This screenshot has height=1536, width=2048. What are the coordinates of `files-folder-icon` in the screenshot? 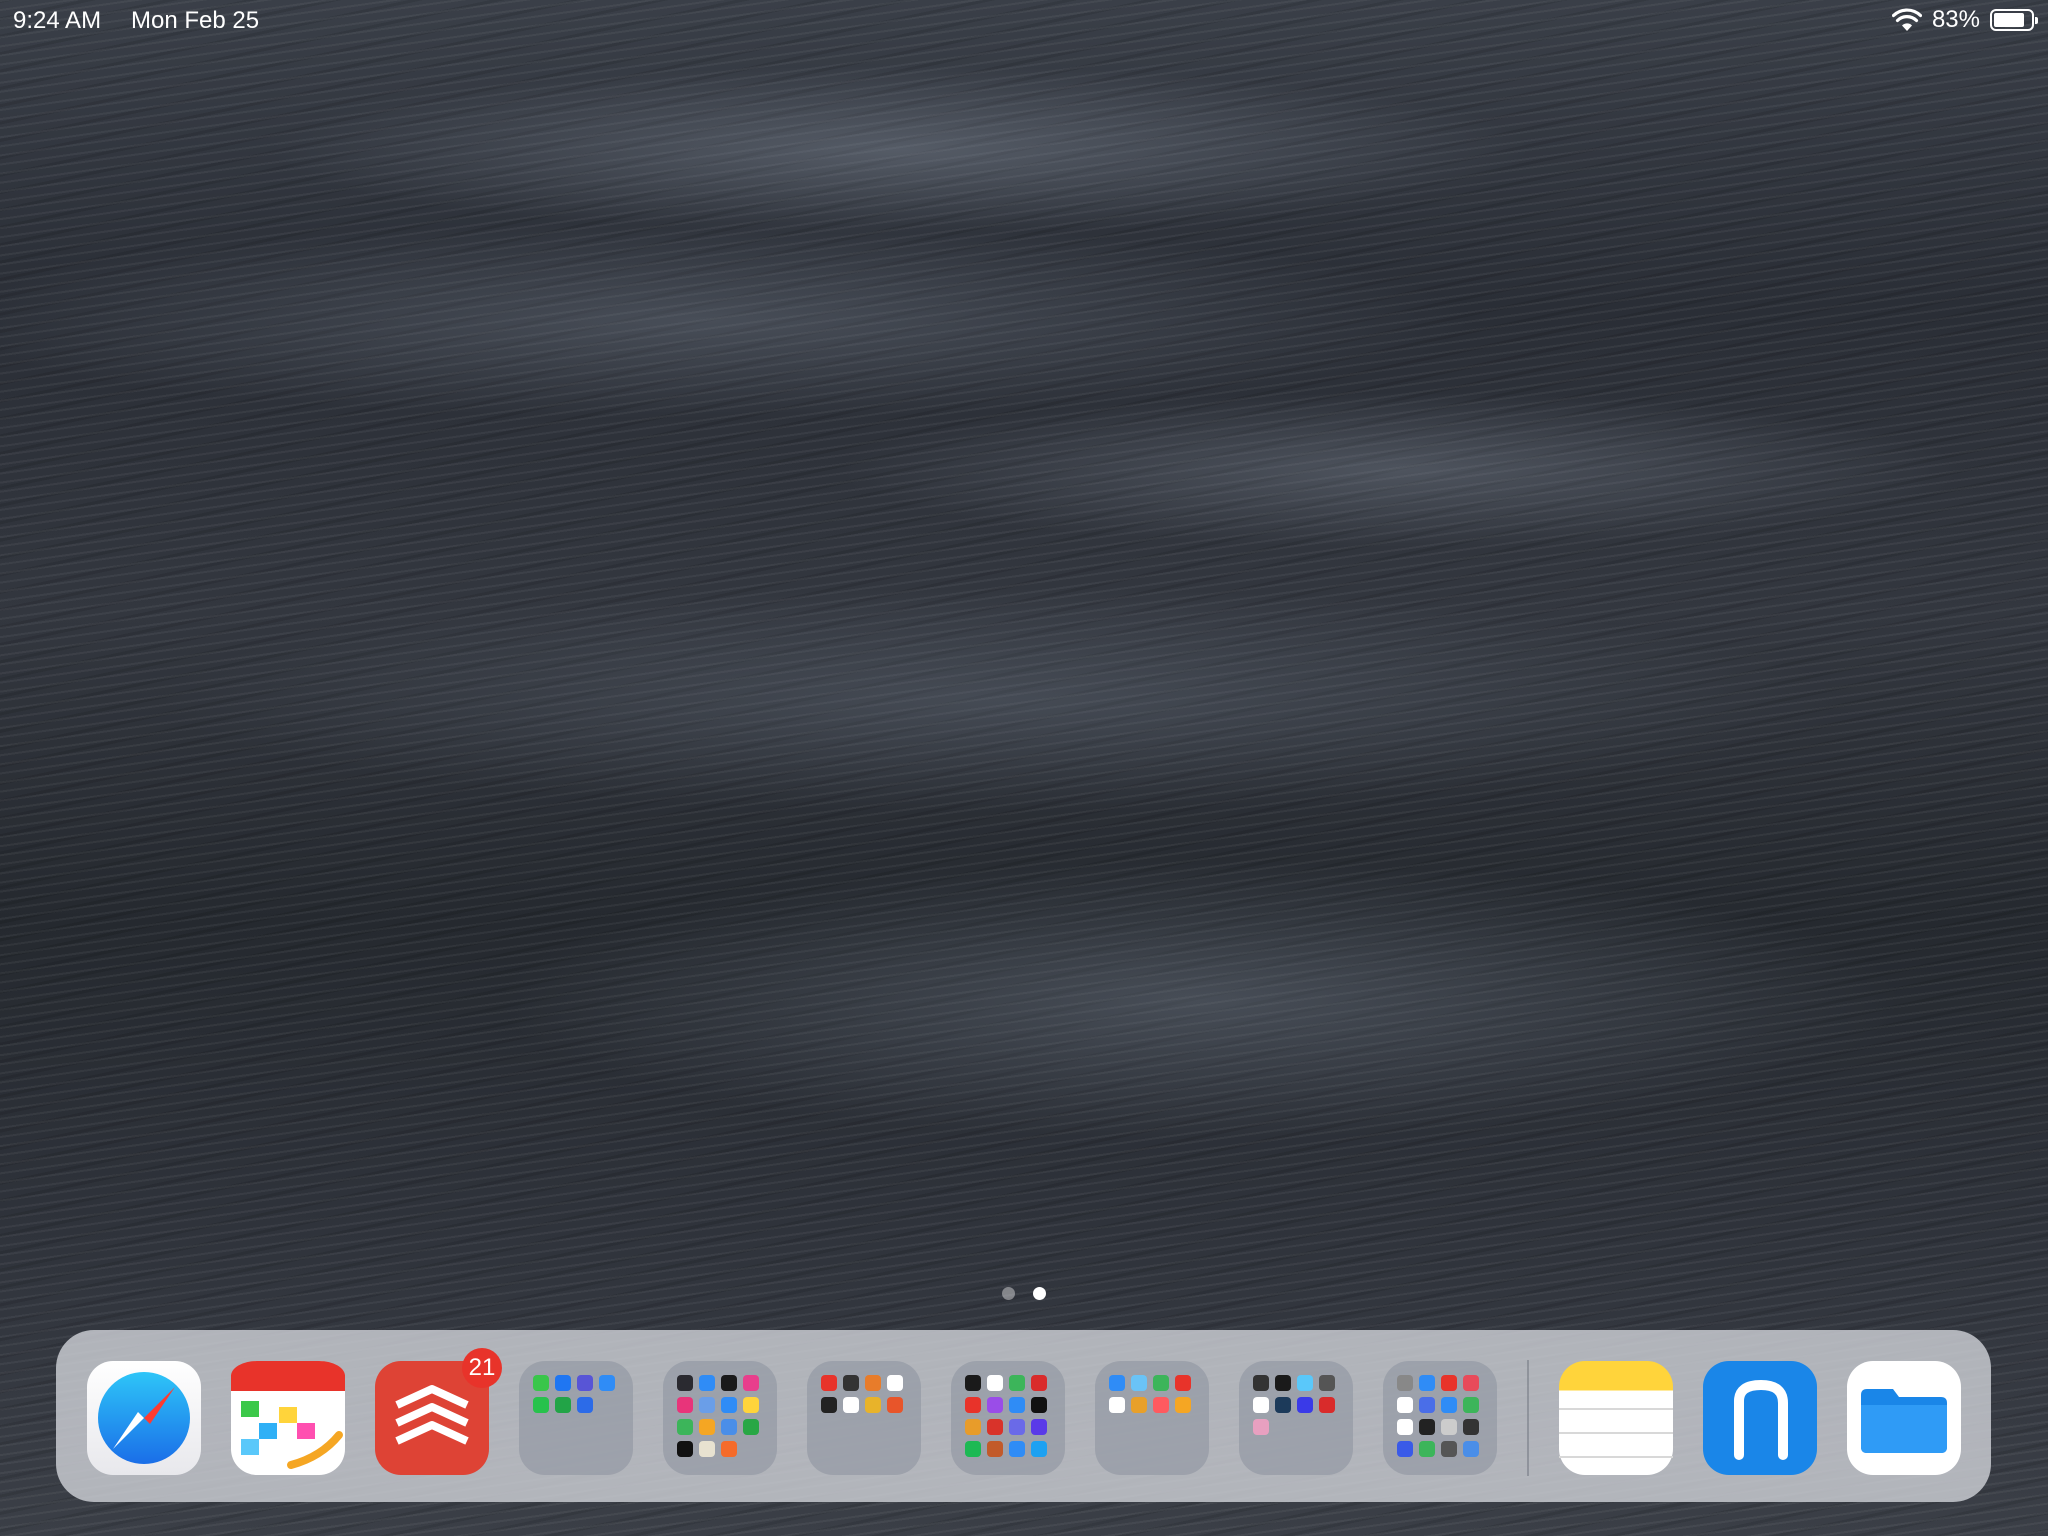 It's located at (1904, 1421).